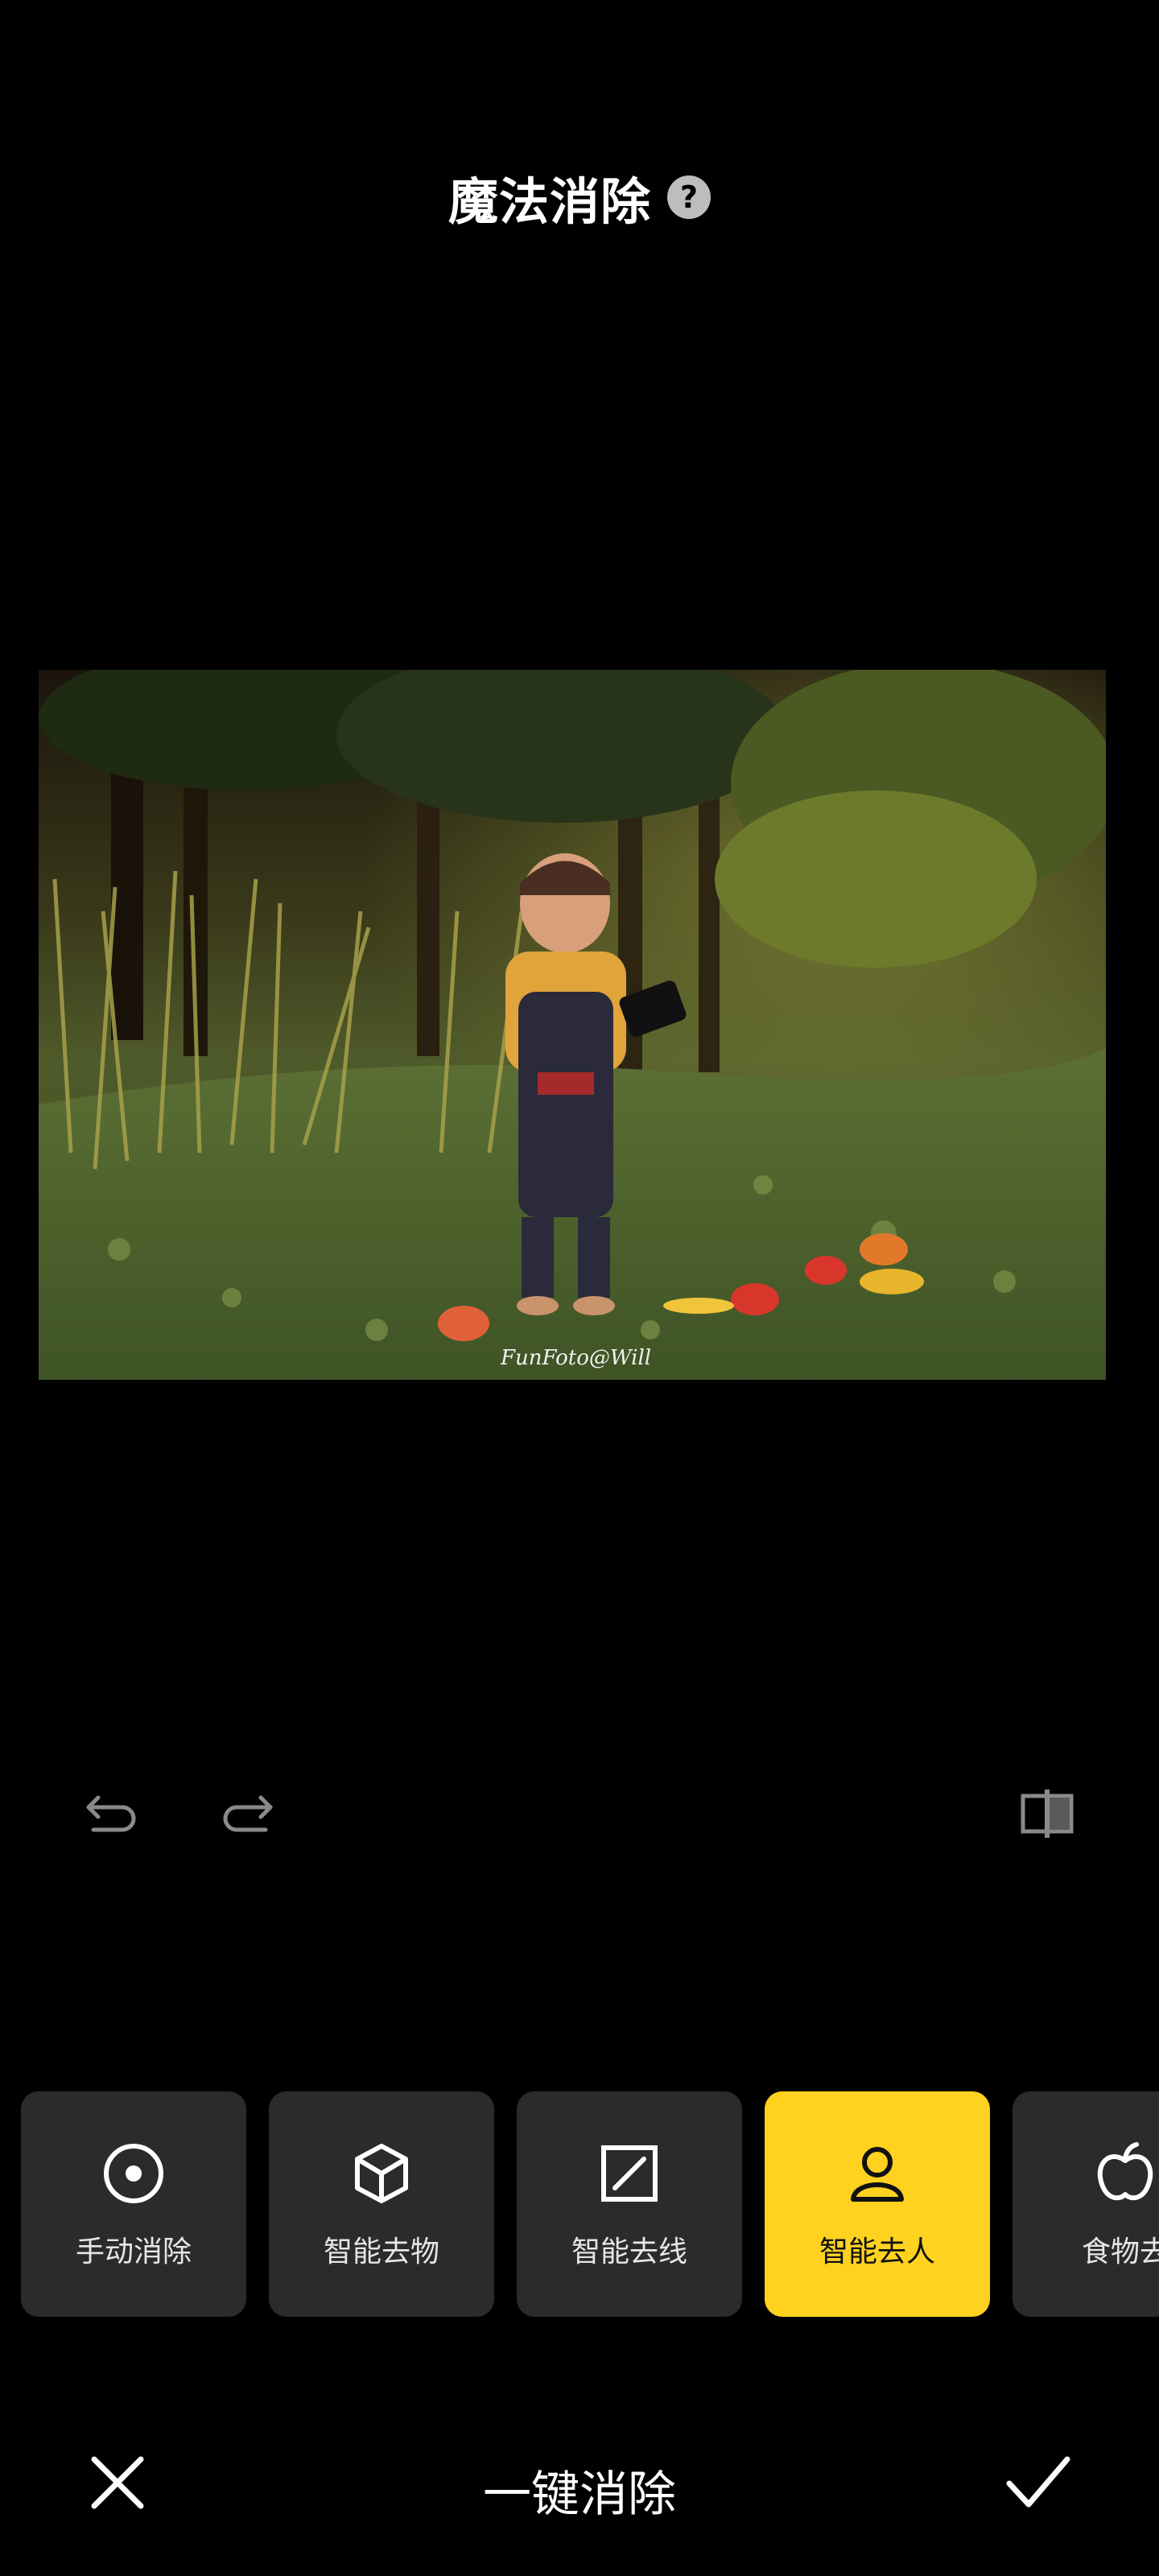  What do you see at coordinates (576, 1358) in the screenshot?
I see `photo-watermark: FunFoto@Will` at bounding box center [576, 1358].